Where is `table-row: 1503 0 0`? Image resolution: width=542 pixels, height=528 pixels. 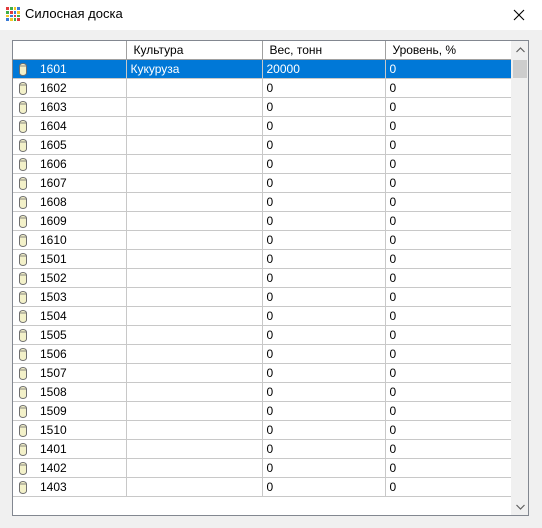
table-row: 1503 0 0 is located at coordinates (262, 297).